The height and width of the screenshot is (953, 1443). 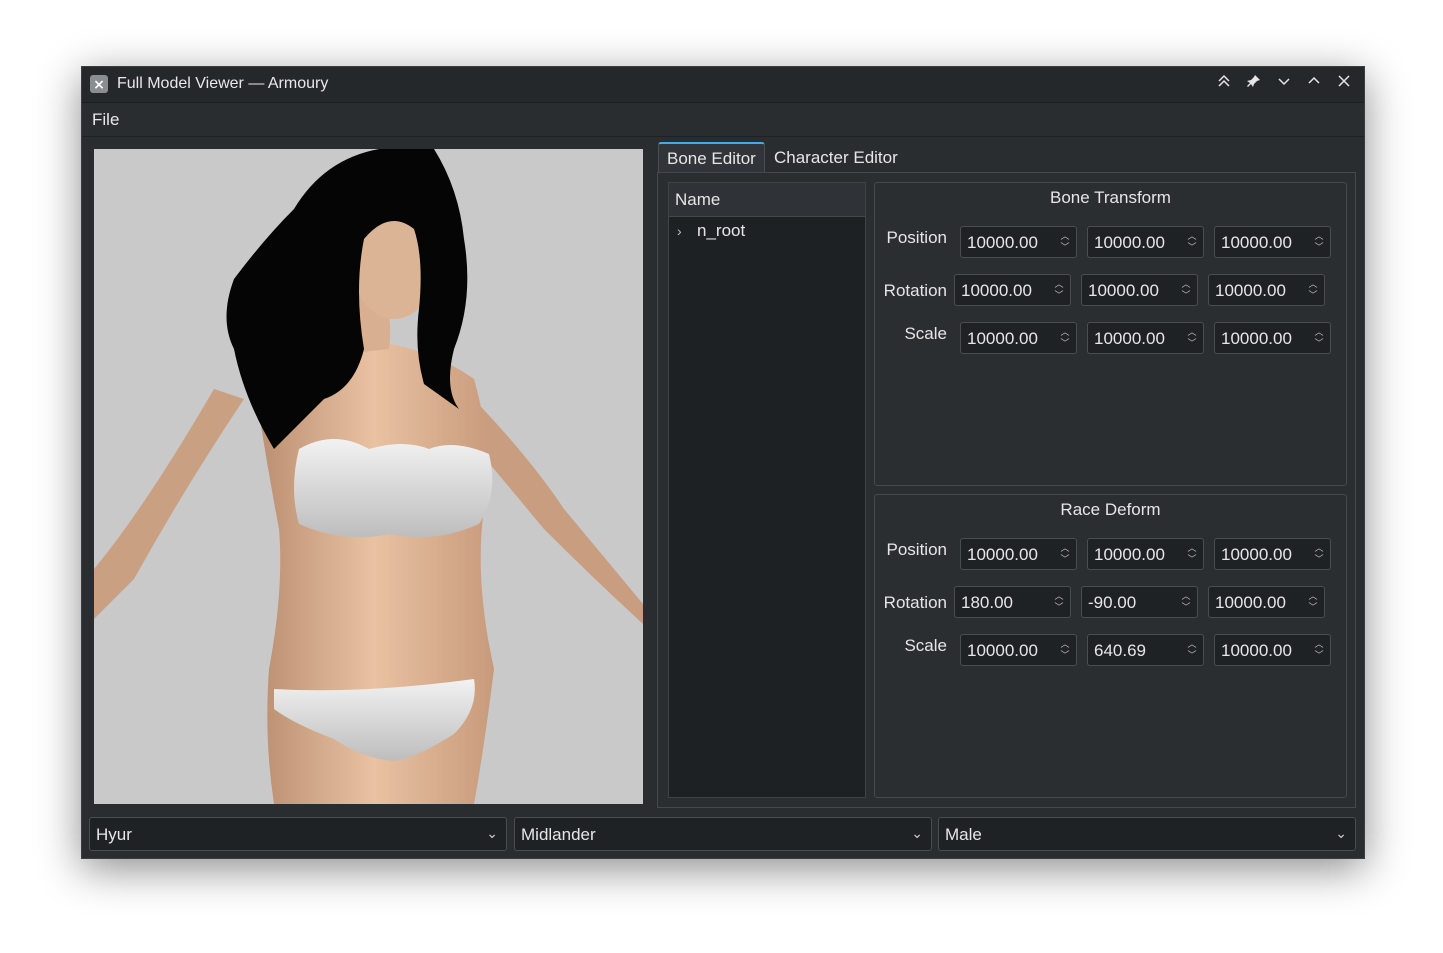 I want to click on bone-scale-label: Scale, so click(x=925, y=333).